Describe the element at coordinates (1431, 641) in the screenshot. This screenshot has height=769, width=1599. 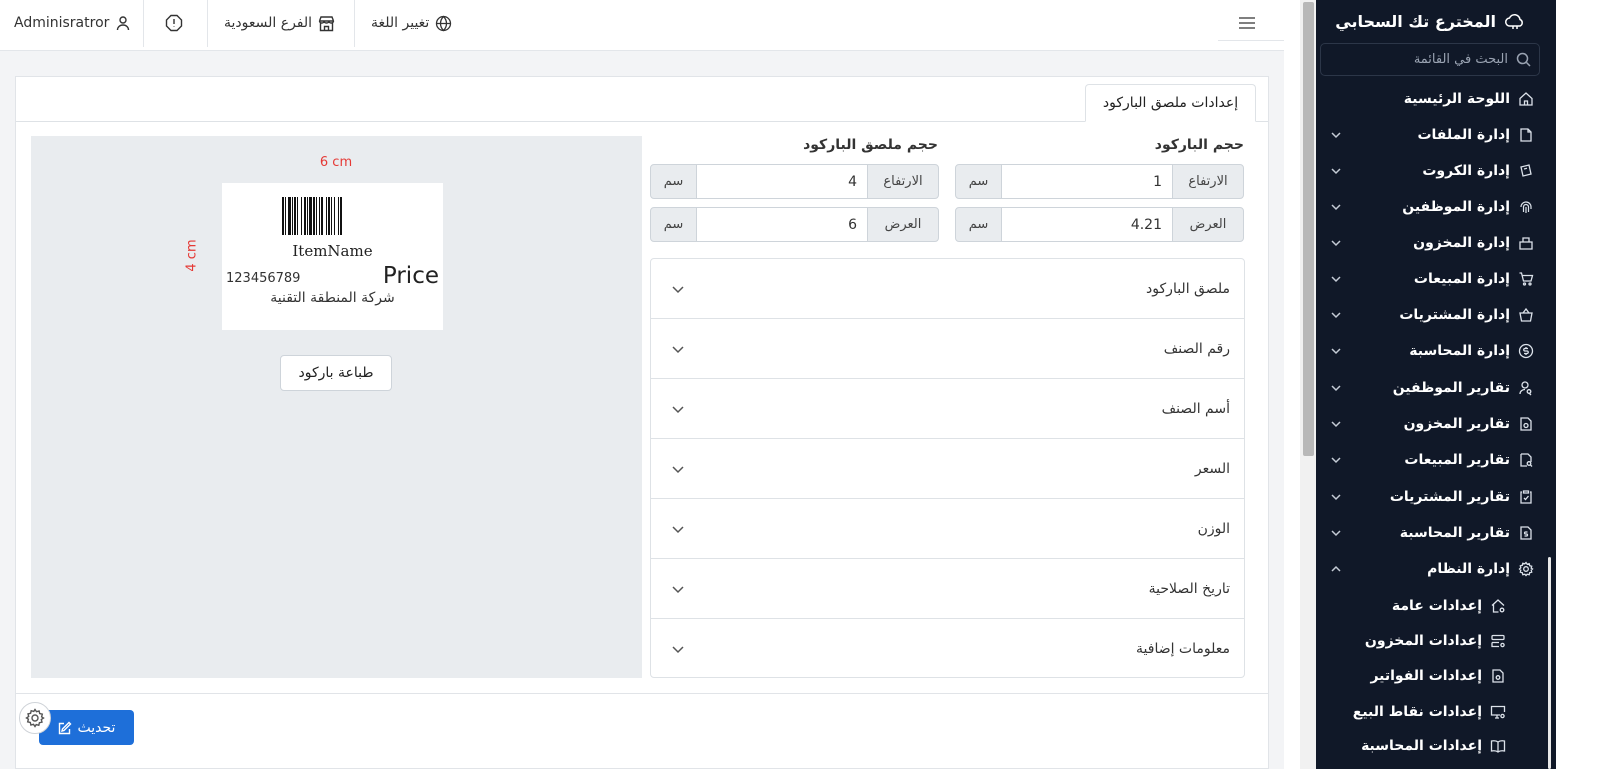
I see `sidebar-subitem-inventory-settings: إعدادات المخزون` at that location.